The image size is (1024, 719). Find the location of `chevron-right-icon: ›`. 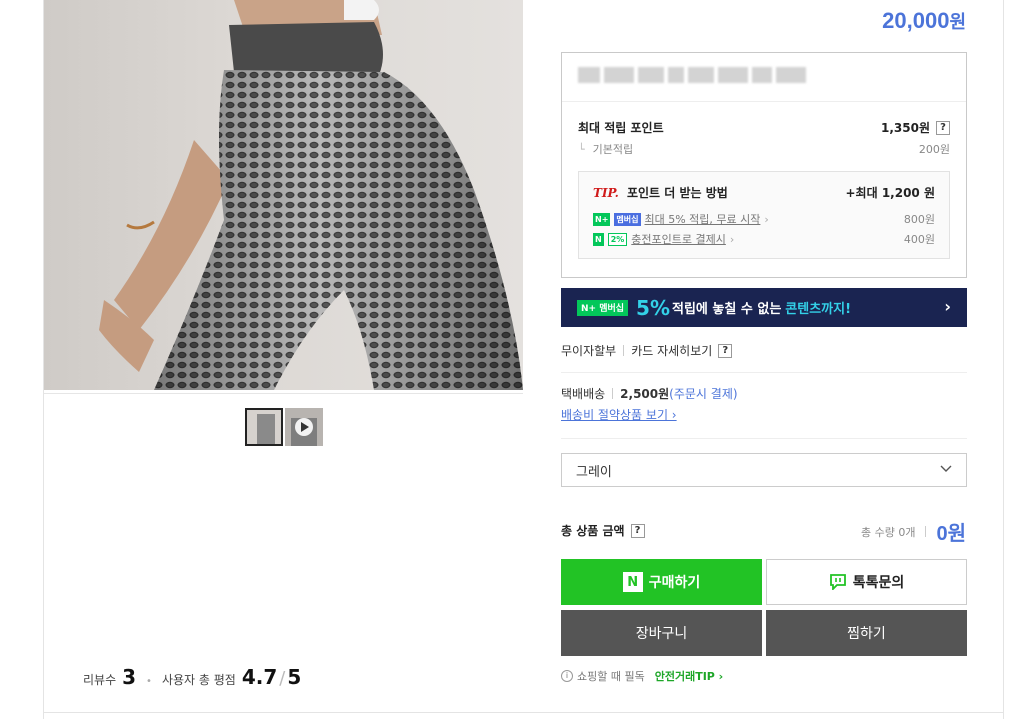

chevron-right-icon: › is located at coordinates (947, 306).